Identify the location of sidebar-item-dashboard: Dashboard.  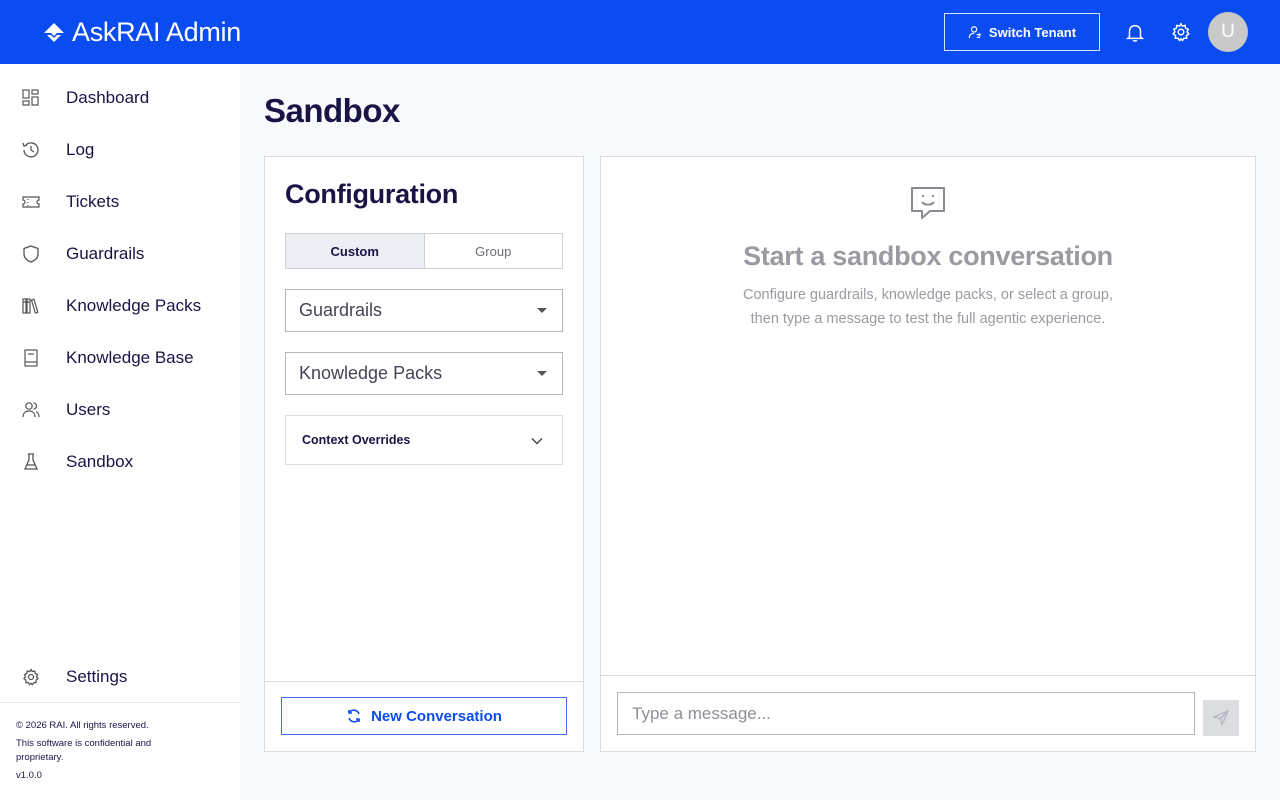
(120, 98).